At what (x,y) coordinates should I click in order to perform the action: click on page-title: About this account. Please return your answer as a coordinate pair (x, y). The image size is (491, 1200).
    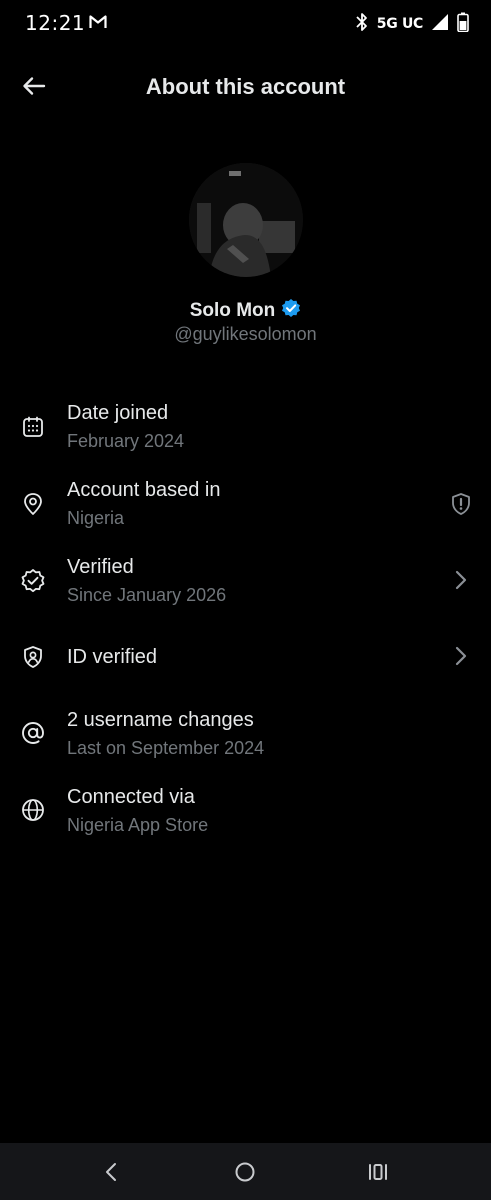
    Looking at the image, I should click on (245, 86).